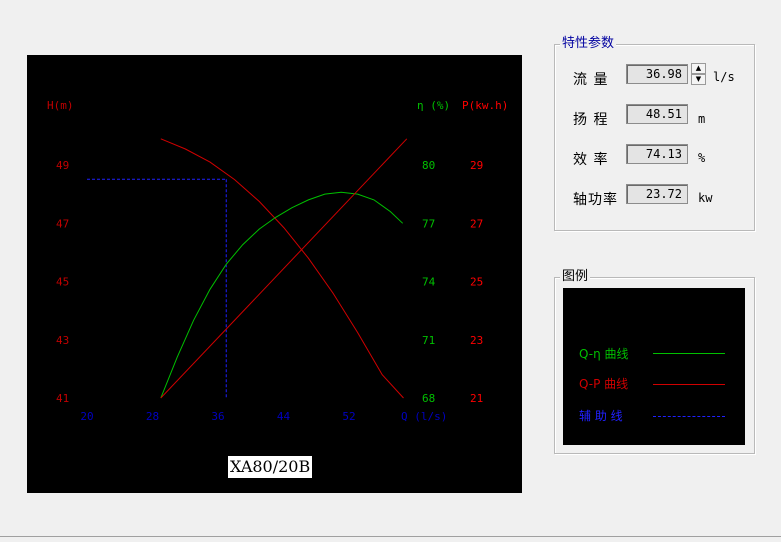 The height and width of the screenshot is (542, 781). I want to click on efficiency-unit: %, so click(702, 158).